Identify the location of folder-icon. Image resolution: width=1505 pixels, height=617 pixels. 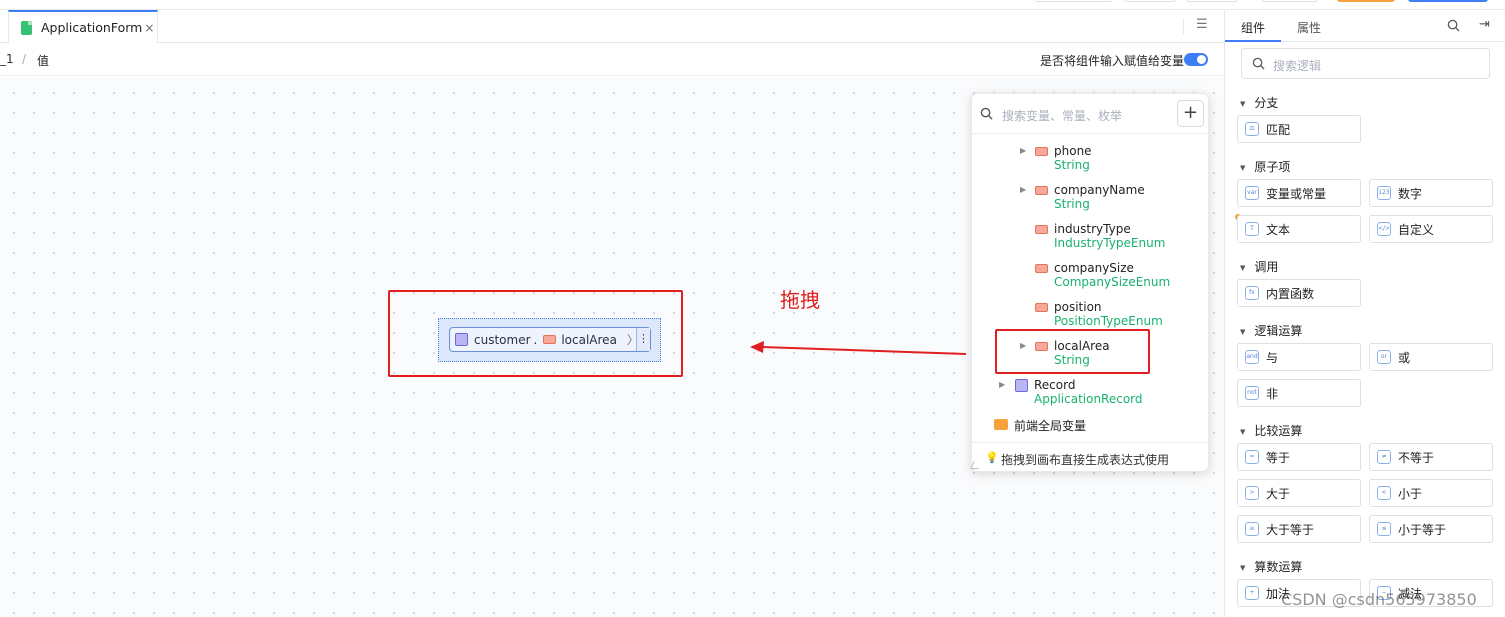
(1001, 424).